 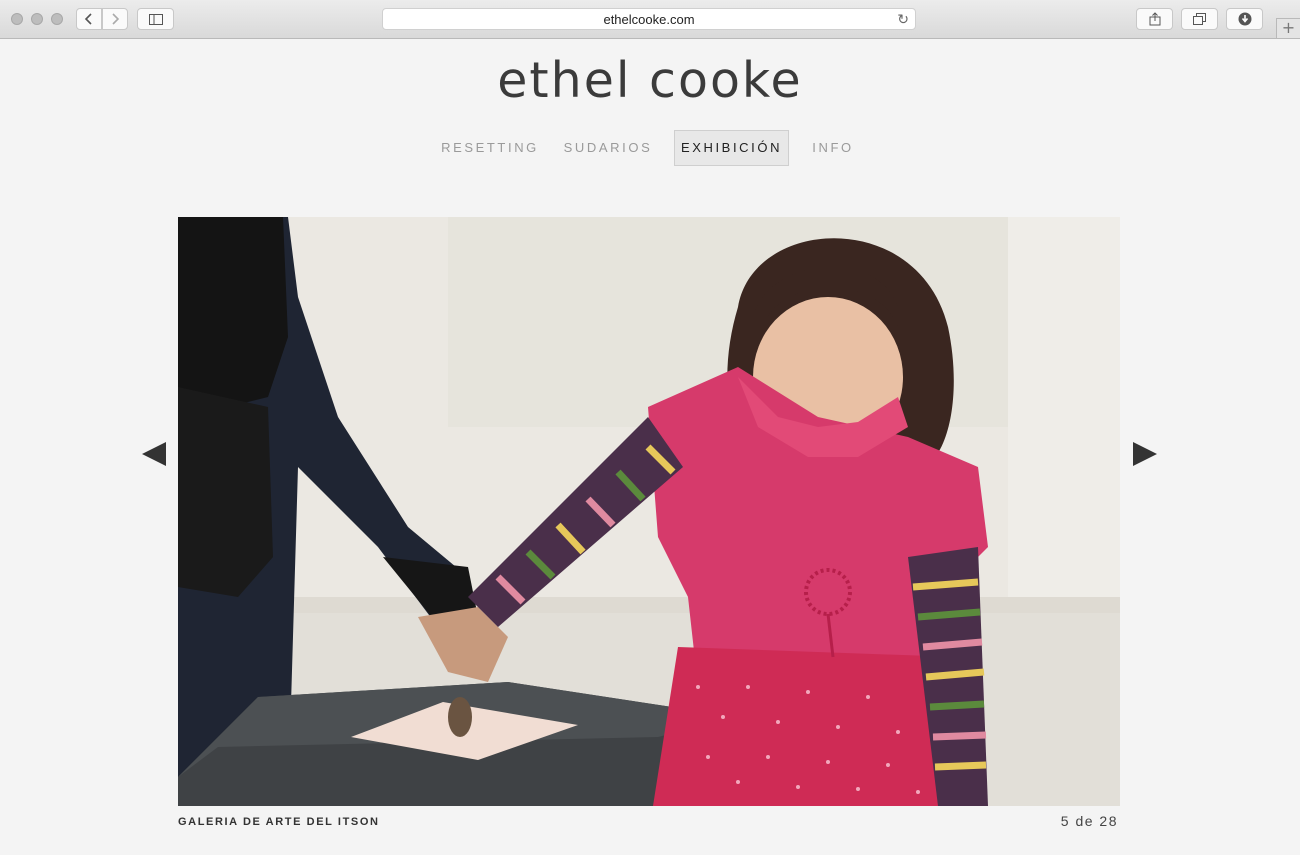 I want to click on download-icon, so click(x=1244, y=19).